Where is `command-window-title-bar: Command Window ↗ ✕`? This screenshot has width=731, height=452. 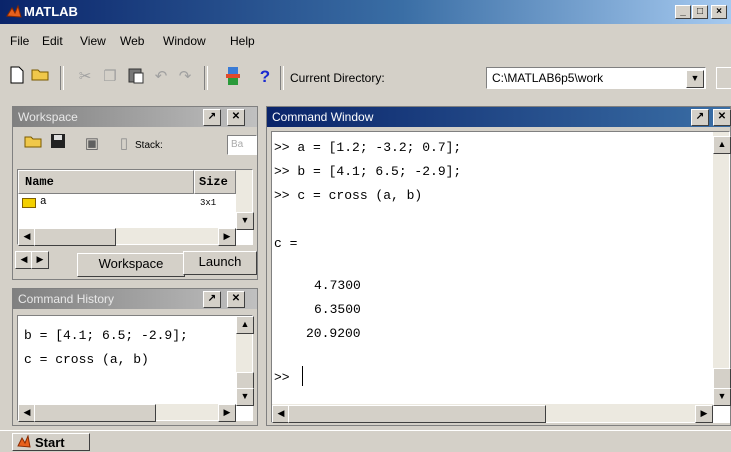
command-window-title-bar: Command Window ↗ ✕ is located at coordinates (499, 117).